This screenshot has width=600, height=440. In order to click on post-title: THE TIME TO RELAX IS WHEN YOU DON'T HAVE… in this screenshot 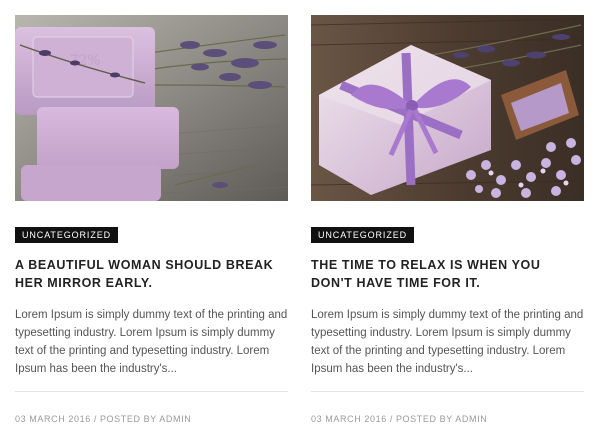, I will do `click(447, 274)`.